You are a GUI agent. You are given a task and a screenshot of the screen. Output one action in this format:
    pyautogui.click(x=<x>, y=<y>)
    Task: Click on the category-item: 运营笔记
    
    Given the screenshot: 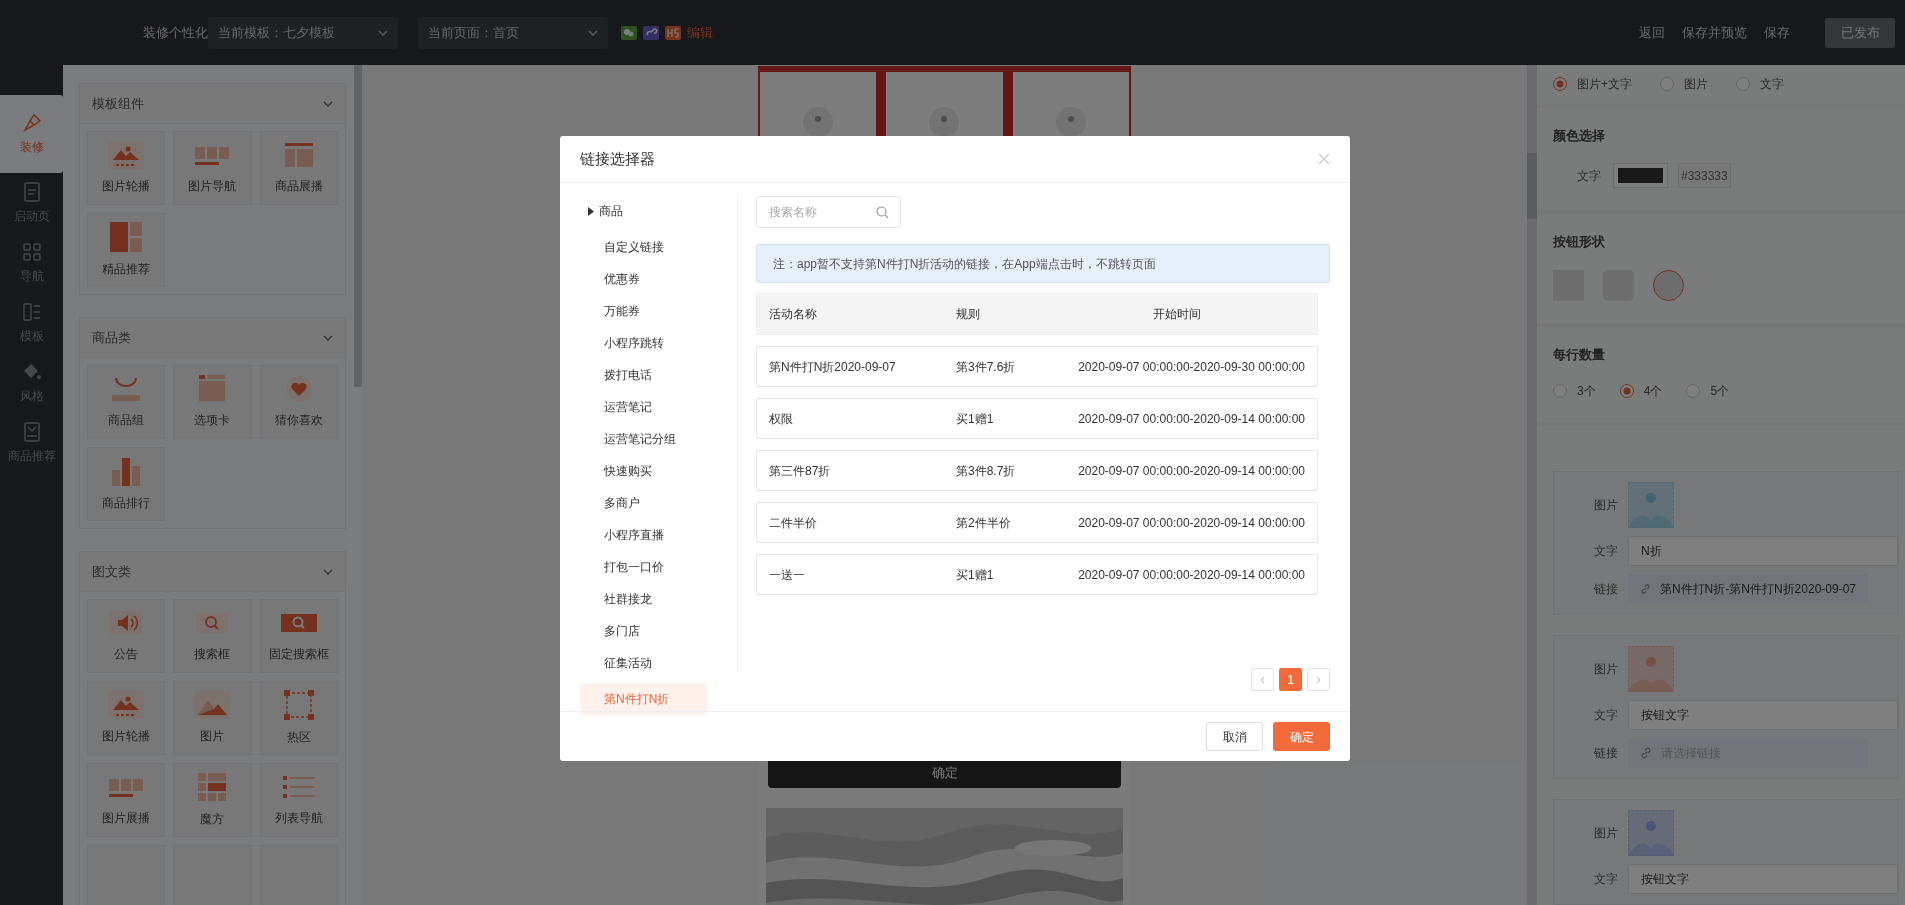 What is the action you would take?
    pyautogui.click(x=643, y=407)
    